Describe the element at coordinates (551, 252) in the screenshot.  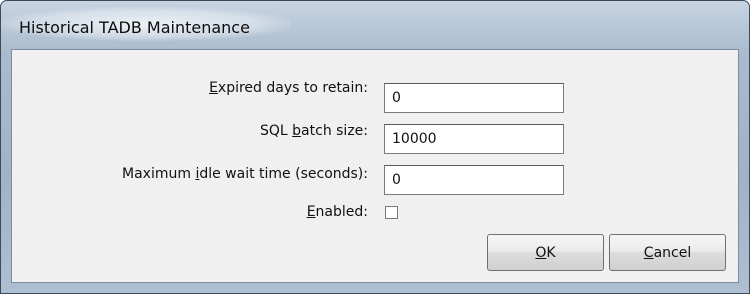
I see `ok-label-text: K` at that location.